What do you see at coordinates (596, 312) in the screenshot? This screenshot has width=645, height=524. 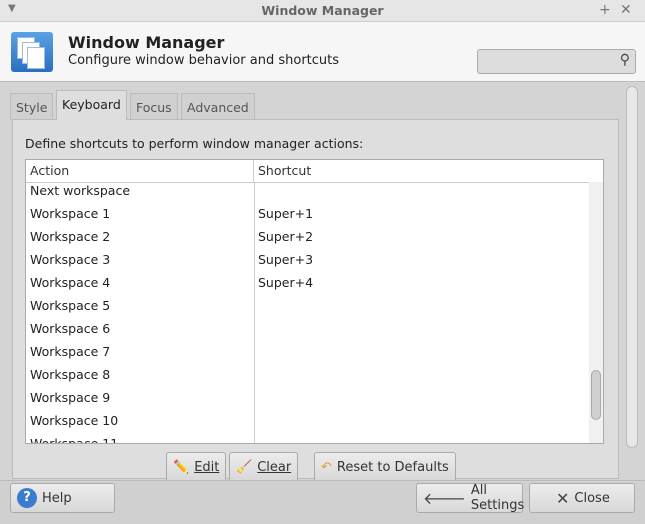 I see `list-scrollbar` at bounding box center [596, 312].